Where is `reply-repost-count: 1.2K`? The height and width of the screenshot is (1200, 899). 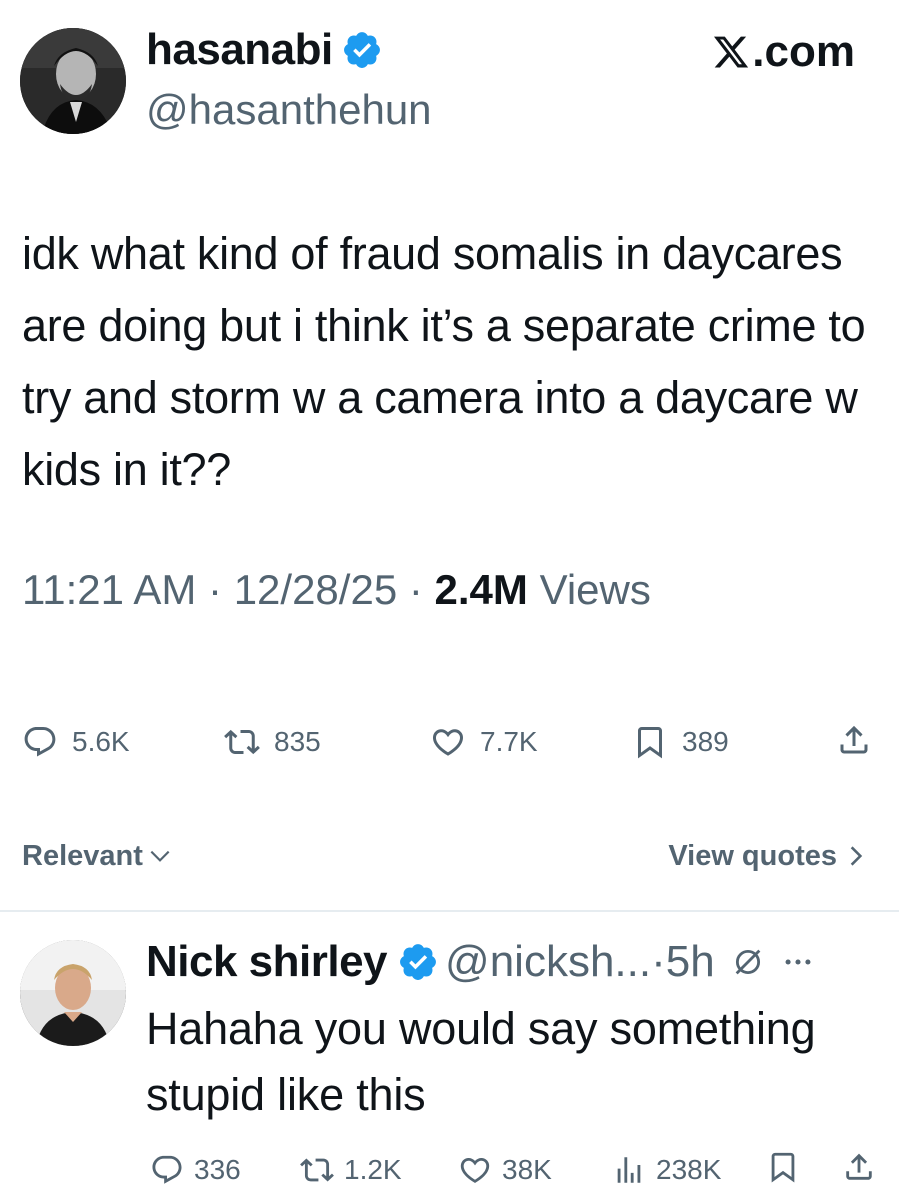 reply-repost-count: 1.2K is located at coordinates (373, 1169).